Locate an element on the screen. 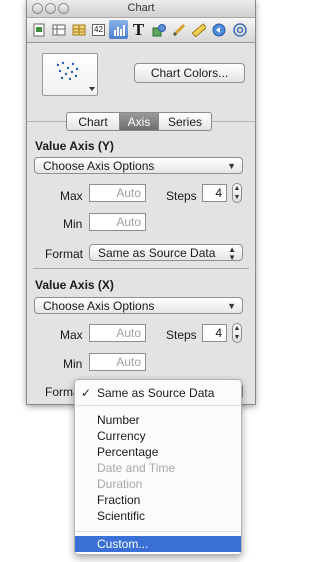  y-axis-title: Value Axis (Y) is located at coordinates (74, 146).